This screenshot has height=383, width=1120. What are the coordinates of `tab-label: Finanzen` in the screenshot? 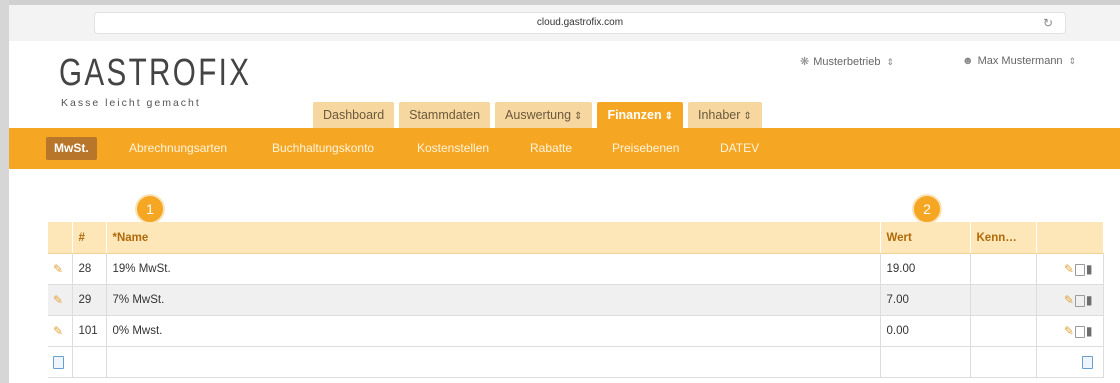 It's located at (634, 115).